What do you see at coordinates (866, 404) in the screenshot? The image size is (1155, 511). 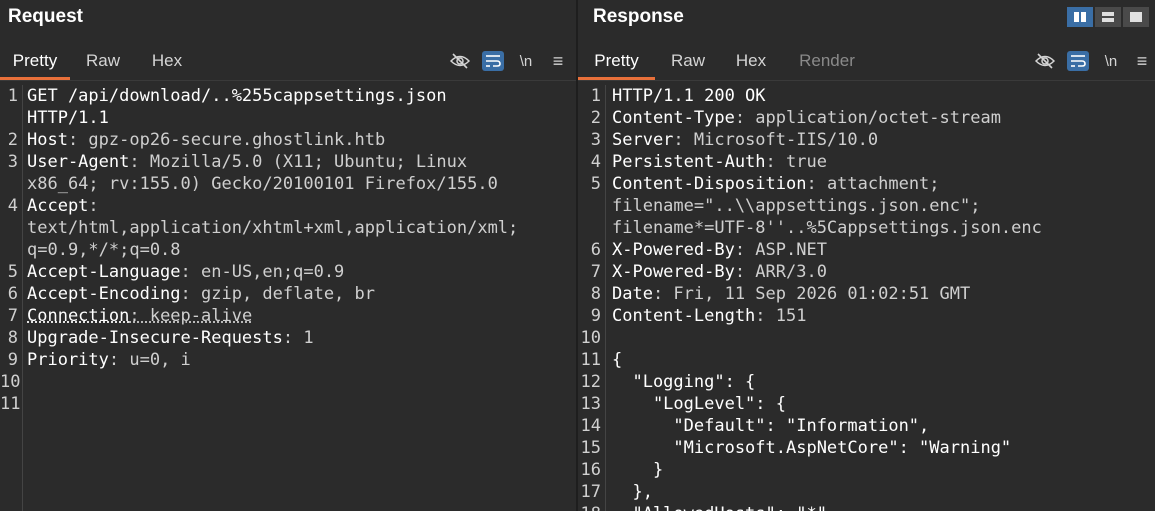 I see `code-line: 13 "LogLevel": {` at bounding box center [866, 404].